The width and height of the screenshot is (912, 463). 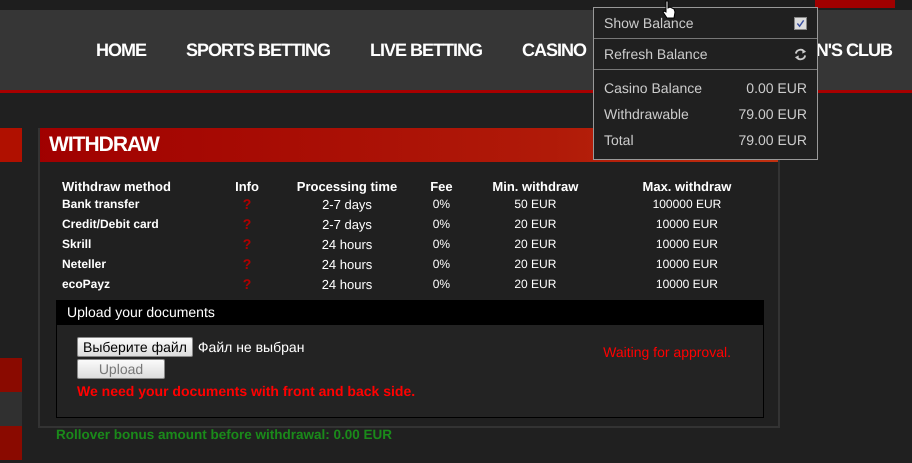 What do you see at coordinates (121, 50) in the screenshot?
I see `nav-link: HOME` at bounding box center [121, 50].